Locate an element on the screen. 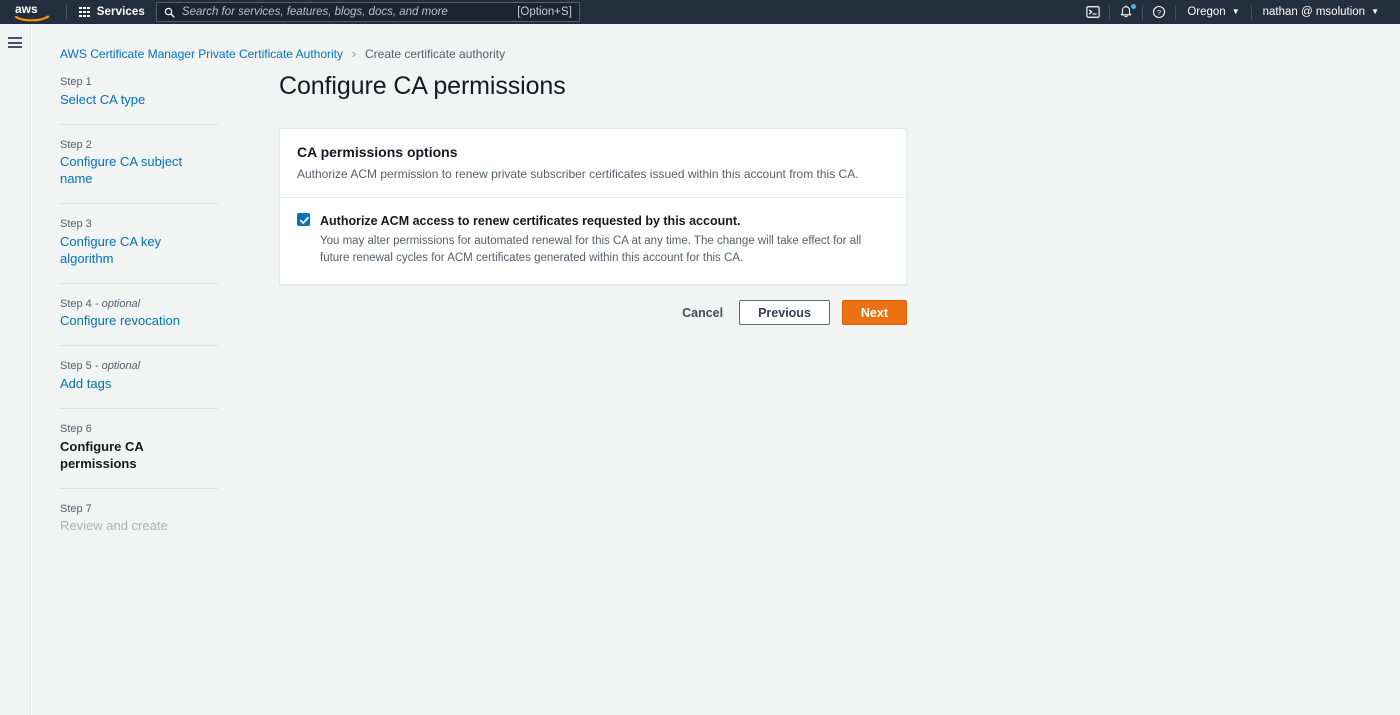 The image size is (1400, 715). wizard-step-title: Configure CA permissions is located at coordinates (102, 454).